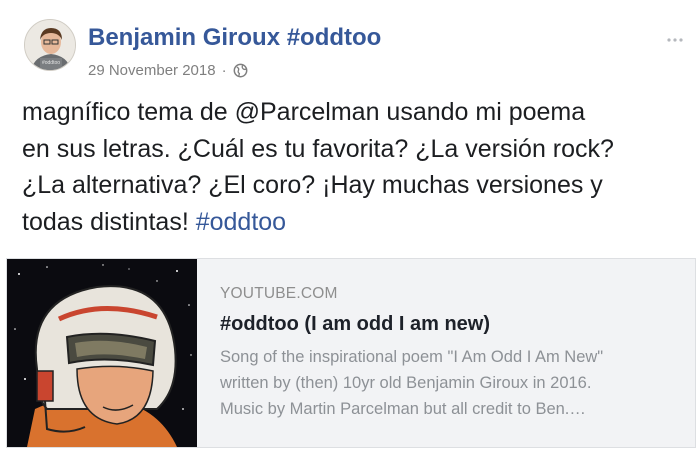 Image resolution: width=700 pixels, height=456 pixels. I want to click on svg-text: #oddtoo, so click(51, 63).